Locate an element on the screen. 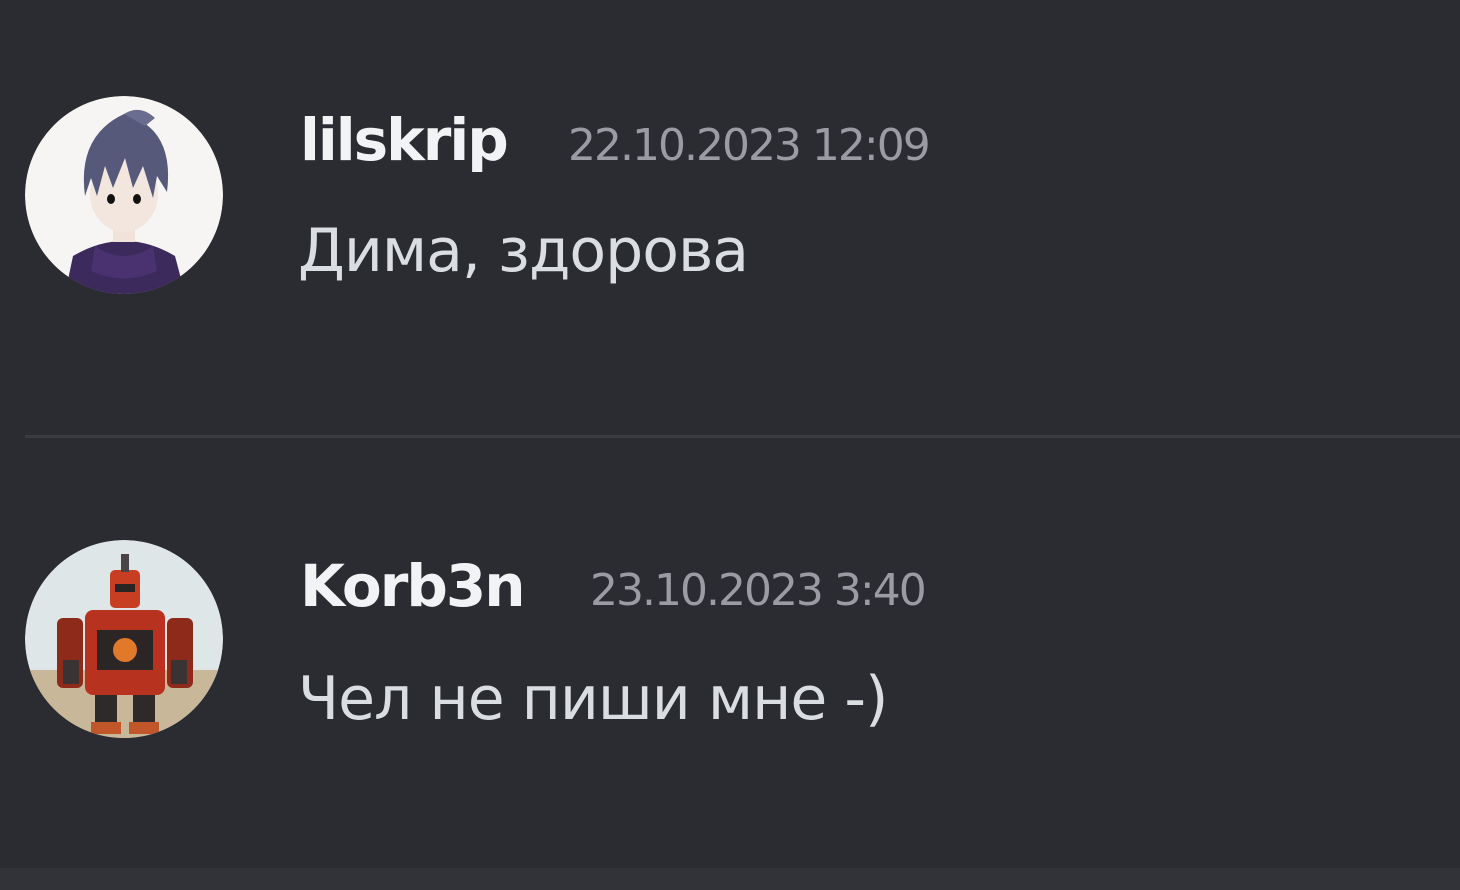 Image resolution: width=1460 pixels, height=890 pixels. message-divider is located at coordinates (742, 436).